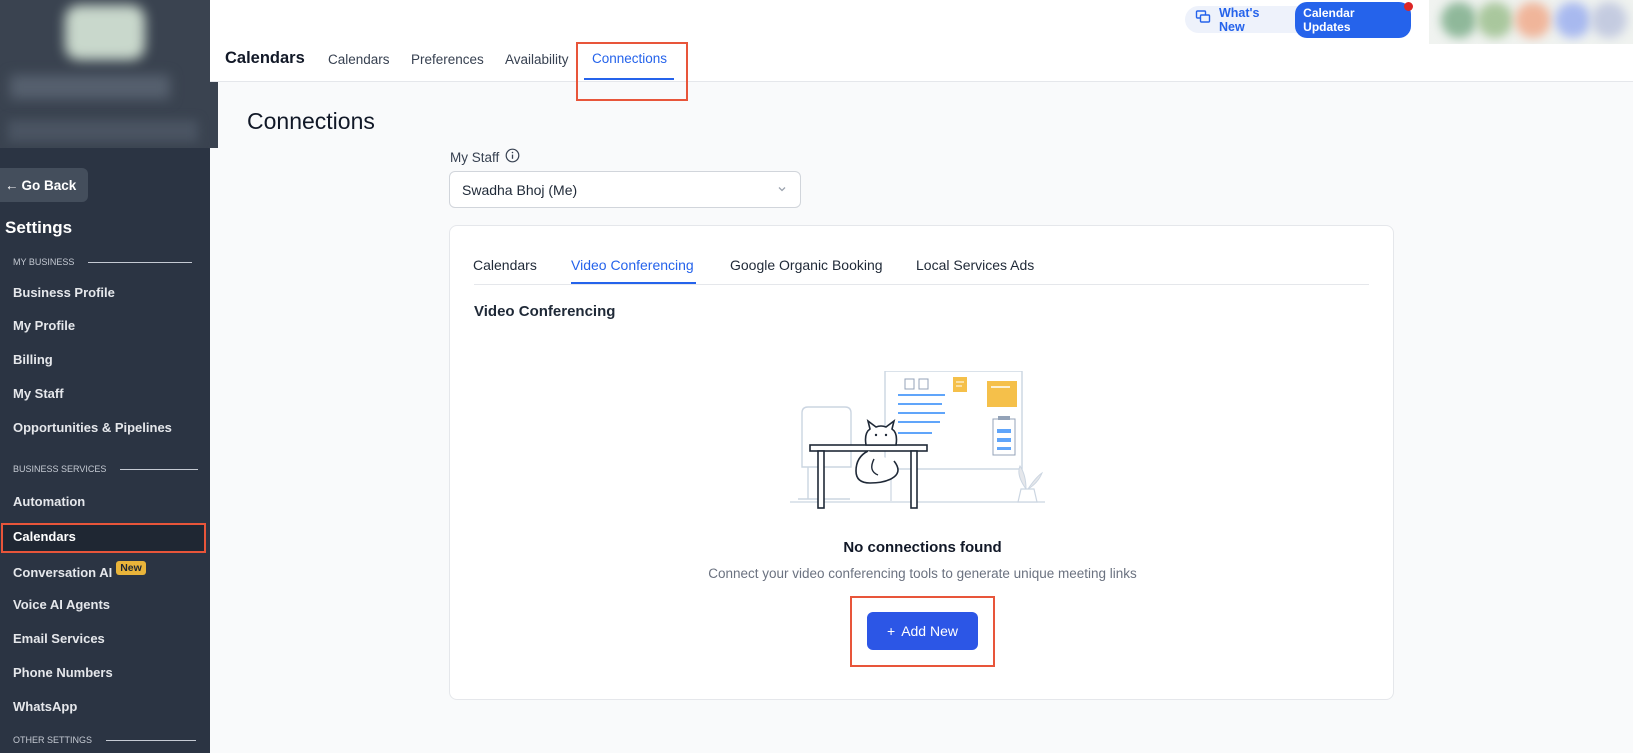  Describe the element at coordinates (61, 605) in the screenshot. I see `sidebar-item-voice-ai-agents: Voice AI Agents` at that location.